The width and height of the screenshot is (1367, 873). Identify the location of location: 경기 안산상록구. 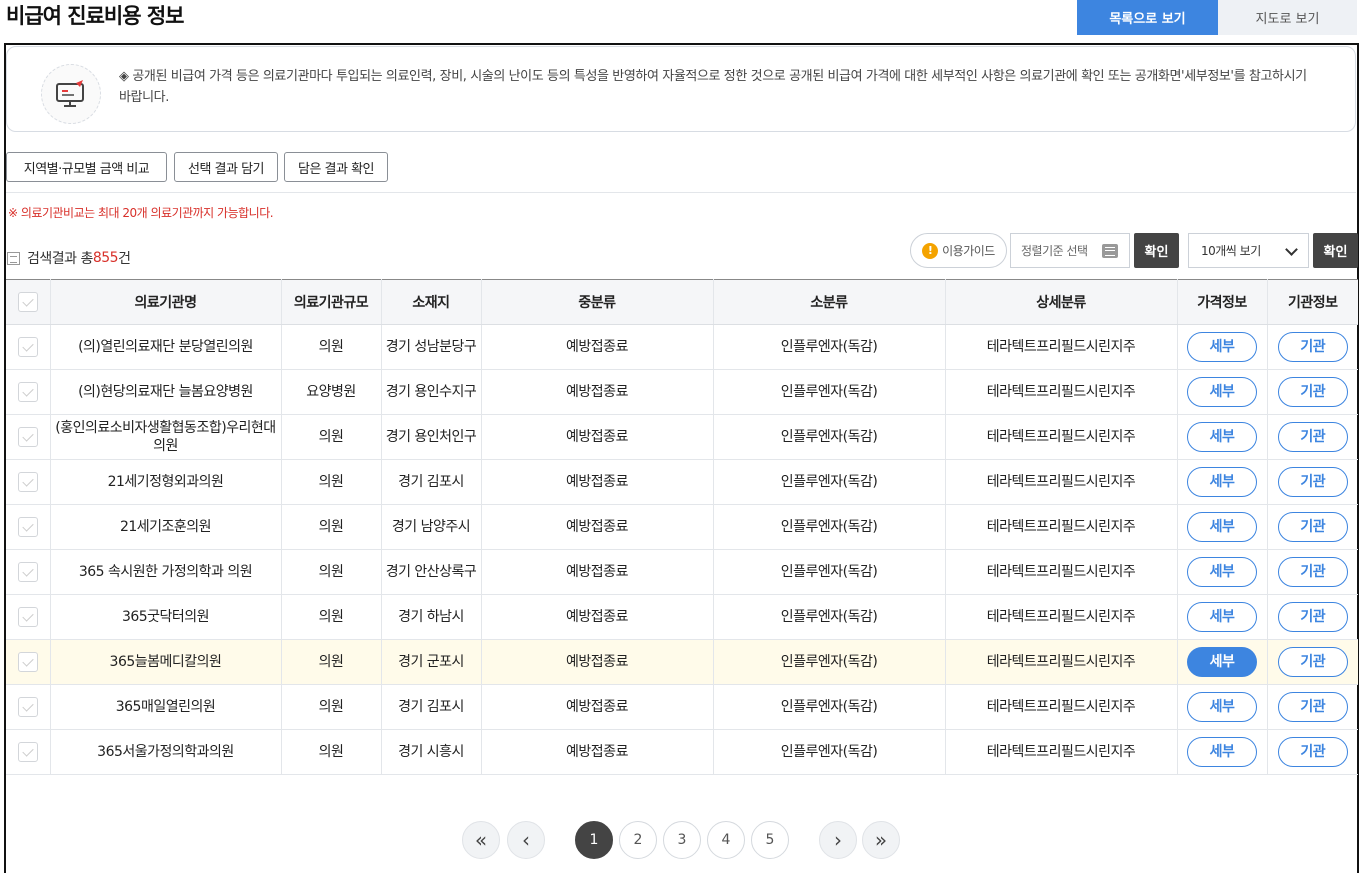
(431, 572).